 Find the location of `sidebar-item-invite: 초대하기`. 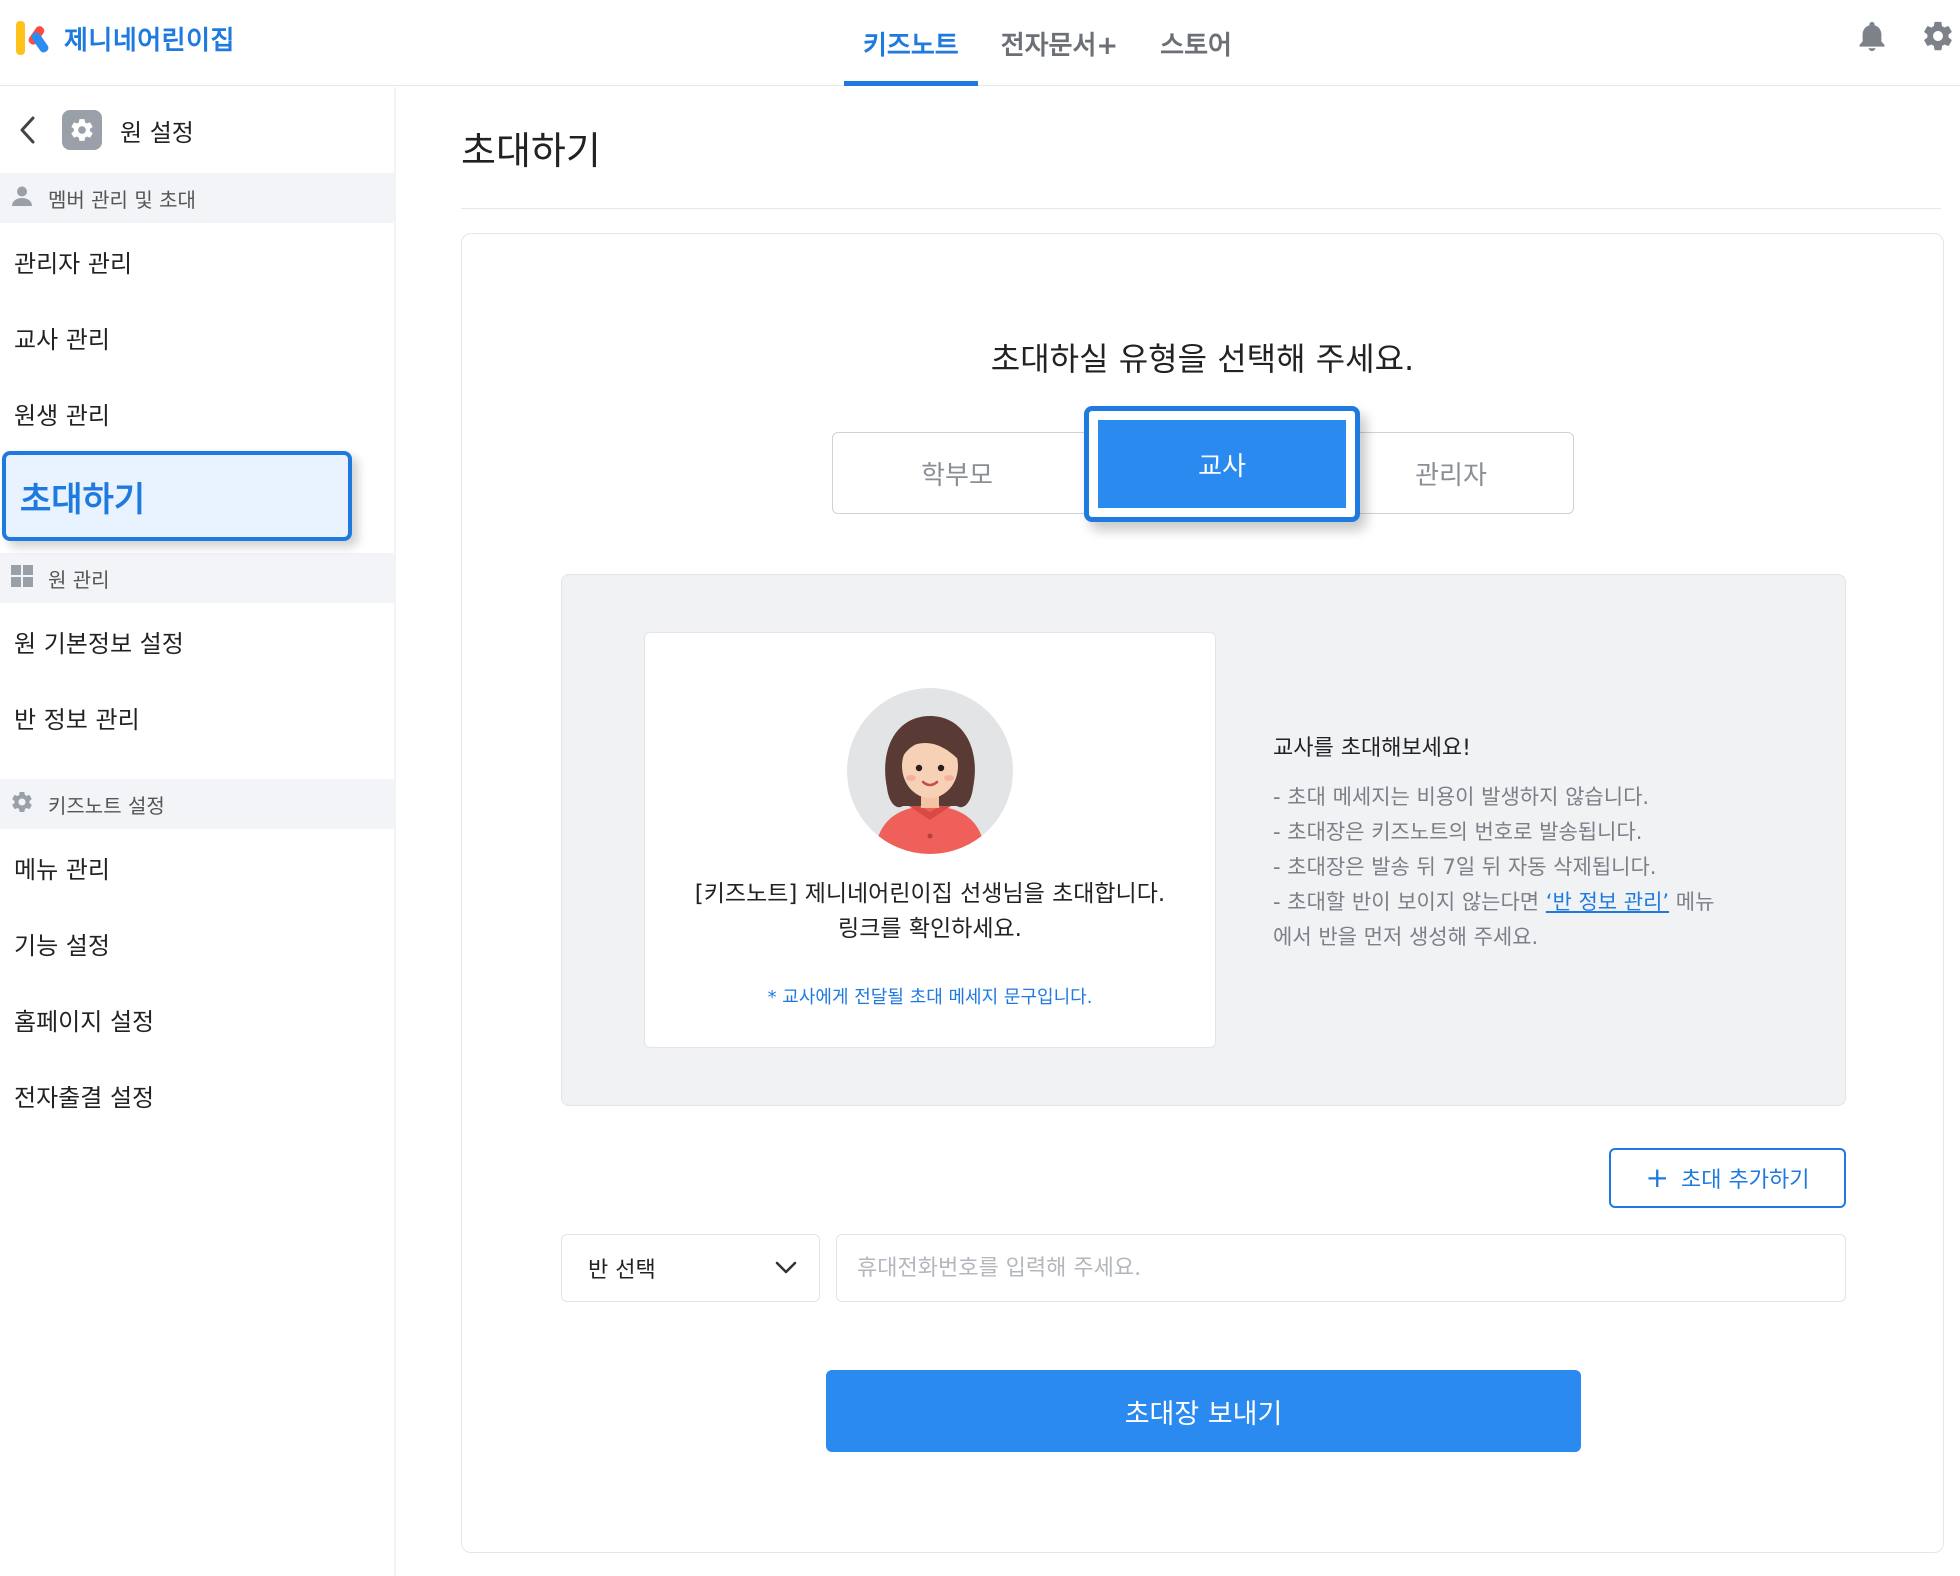

sidebar-item-invite: 초대하기 is located at coordinates (197, 496).